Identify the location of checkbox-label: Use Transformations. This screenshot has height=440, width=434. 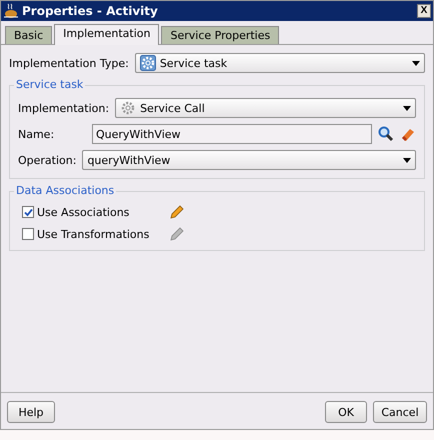
(101, 234).